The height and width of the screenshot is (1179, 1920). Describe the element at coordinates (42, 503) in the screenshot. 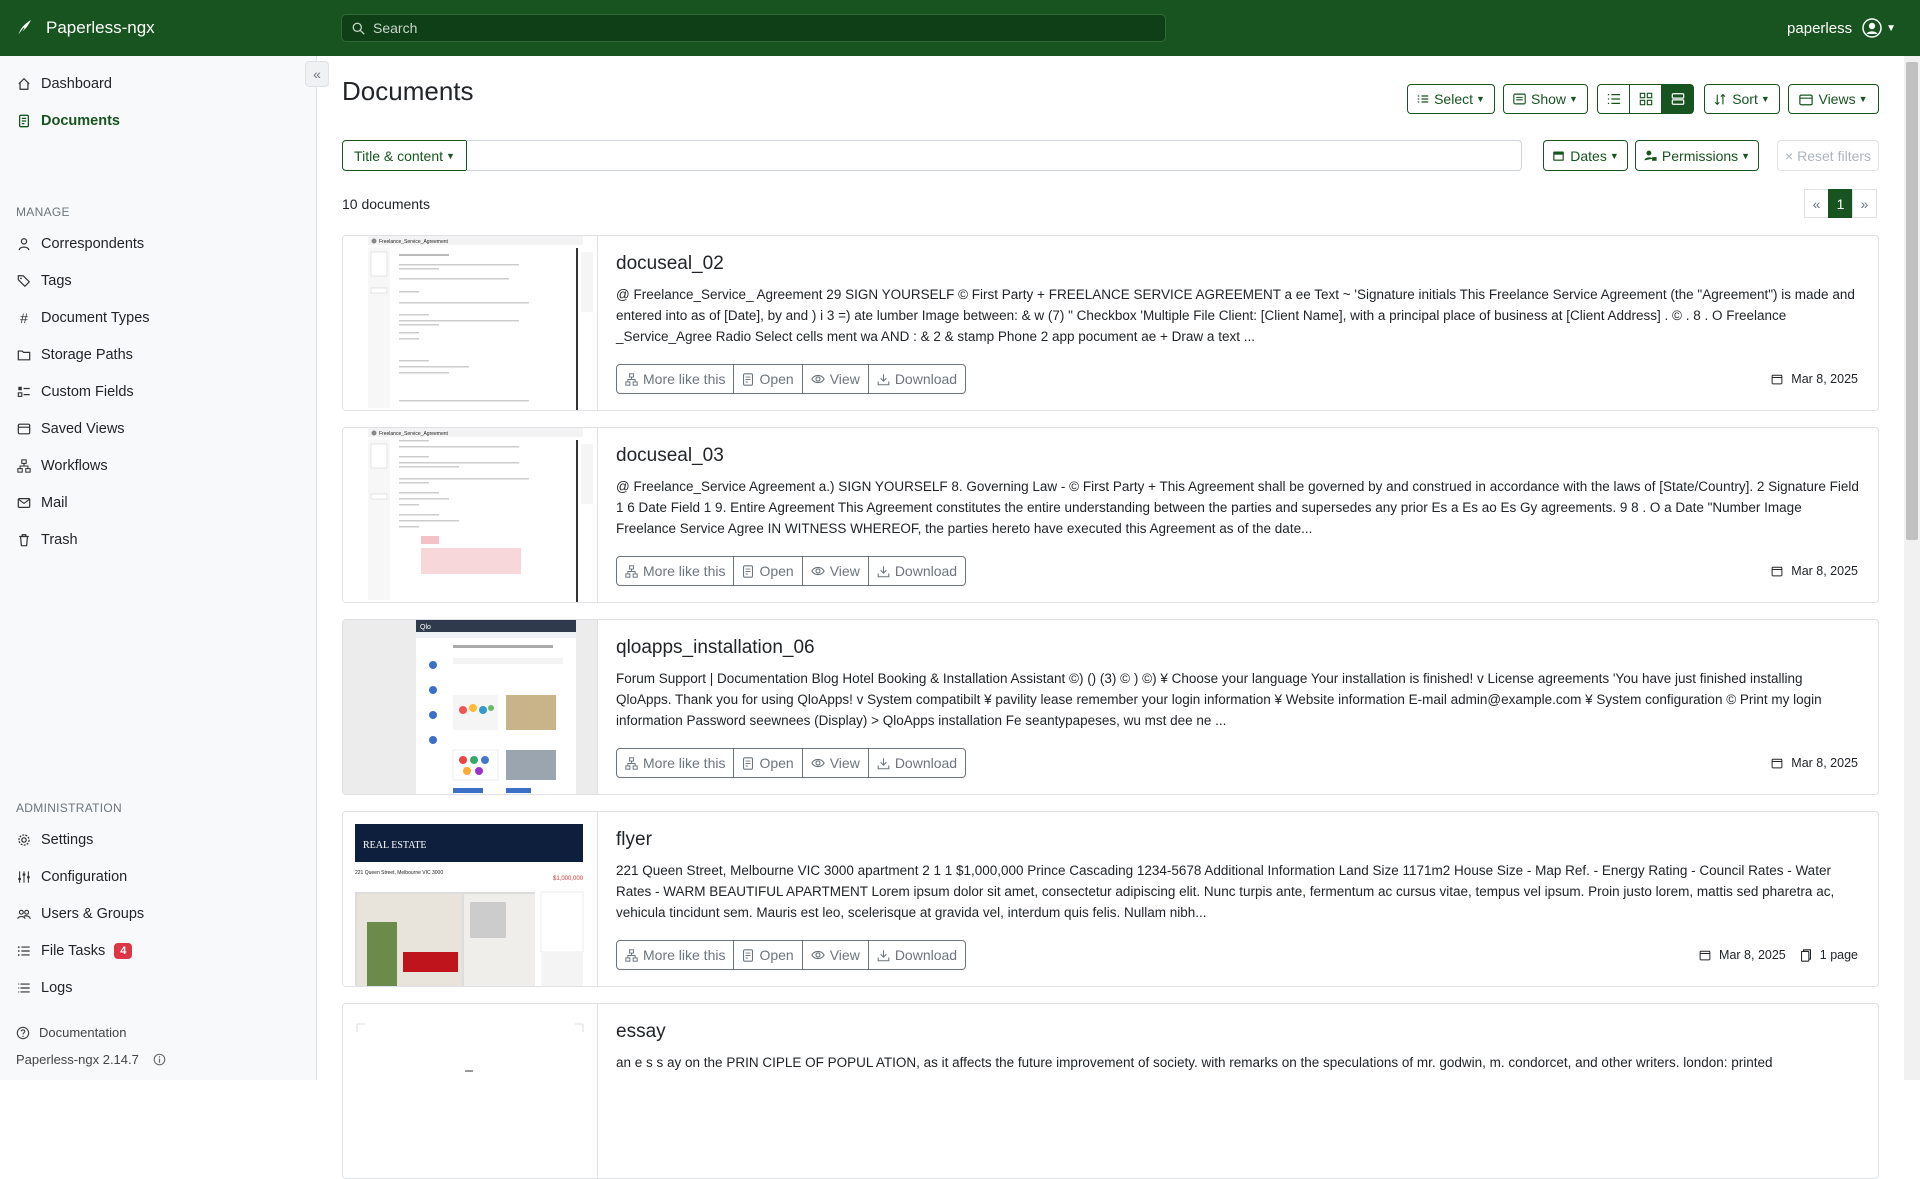

I see `sidebar-item-mail: Mail` at that location.